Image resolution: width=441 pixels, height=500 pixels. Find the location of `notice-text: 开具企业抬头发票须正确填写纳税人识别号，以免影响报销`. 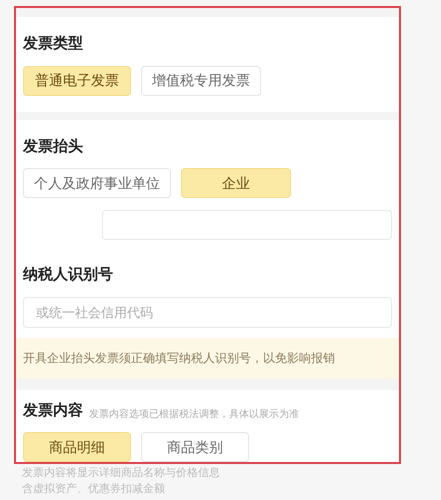

notice-text: 开具企业抬头发票须正确填写纳税人识别号，以免影响报销 is located at coordinates (179, 359).